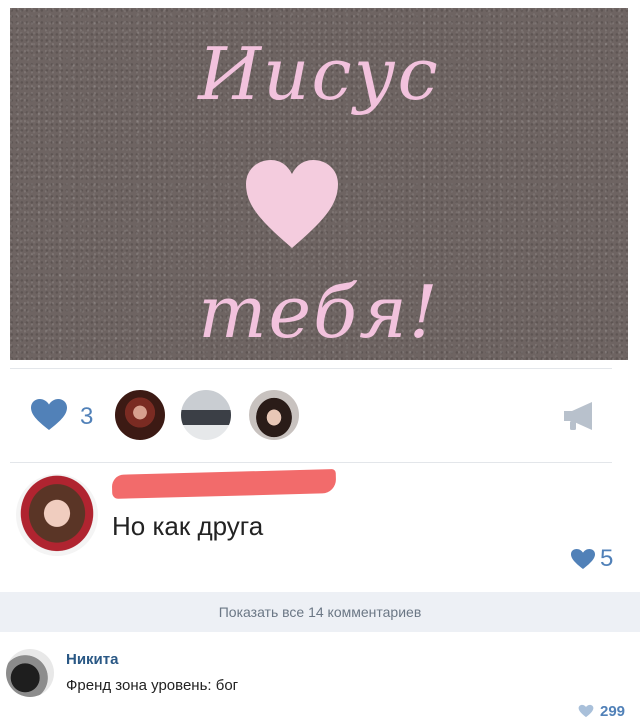 This screenshot has height=728, width=640. Describe the element at coordinates (320, 612) in the screenshot. I see `show-all-comments-button: Показать все 14 комментариев` at that location.